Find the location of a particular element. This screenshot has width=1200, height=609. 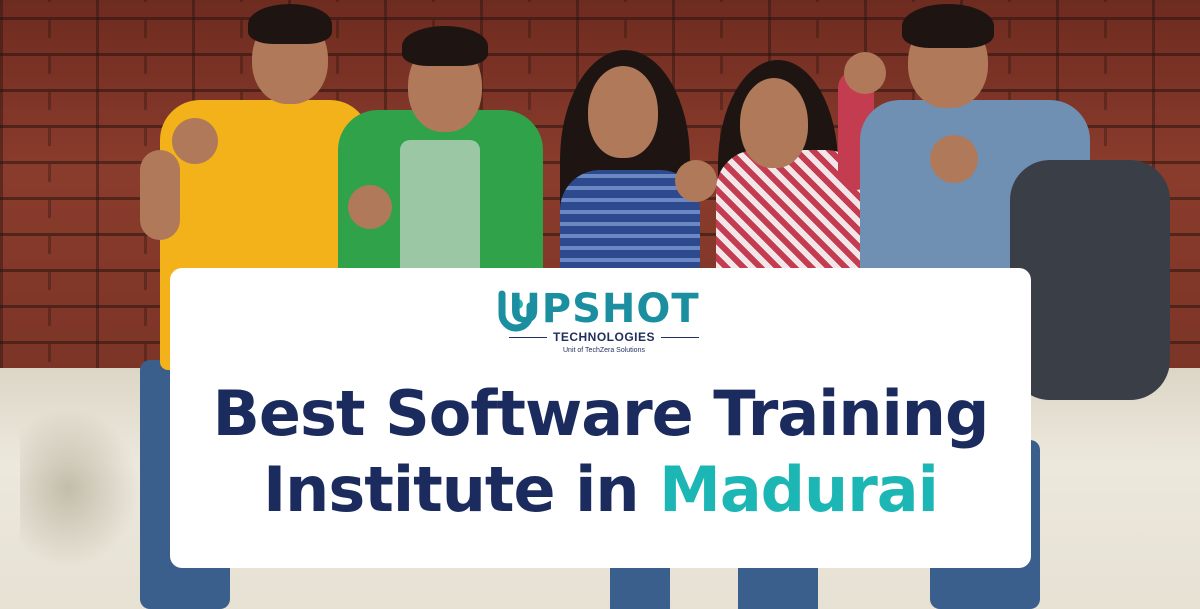

logo-rule-right is located at coordinates (680, 338).